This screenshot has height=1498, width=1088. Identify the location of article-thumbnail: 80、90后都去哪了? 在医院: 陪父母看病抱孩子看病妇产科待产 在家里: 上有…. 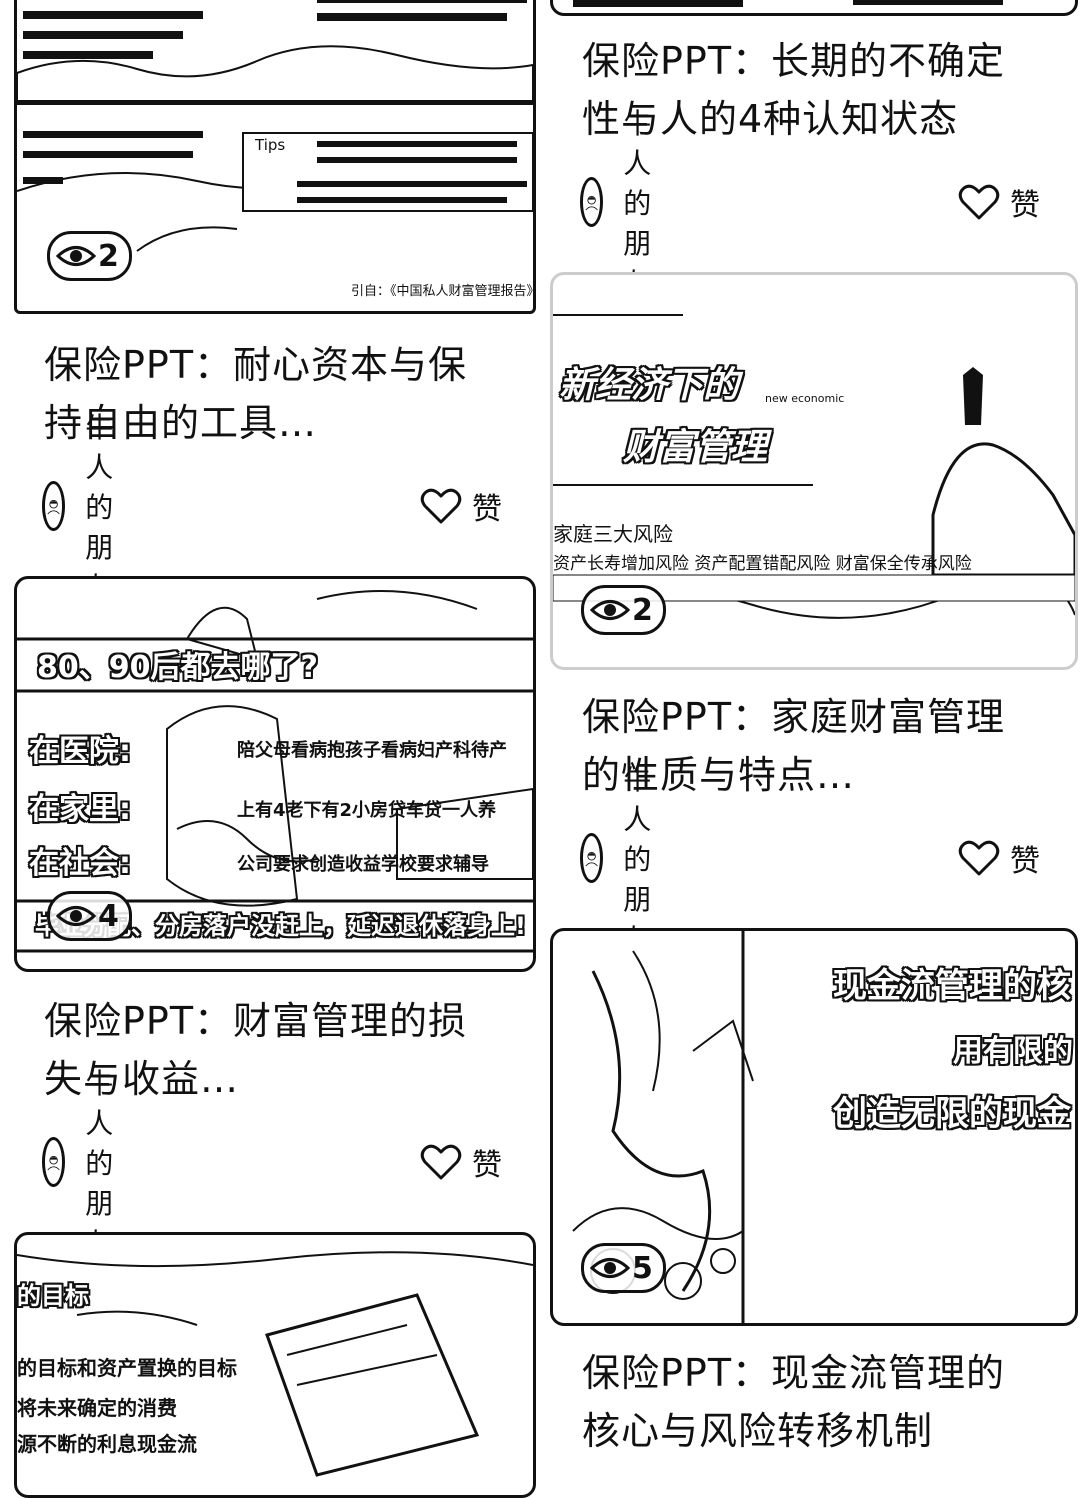
(275, 774).